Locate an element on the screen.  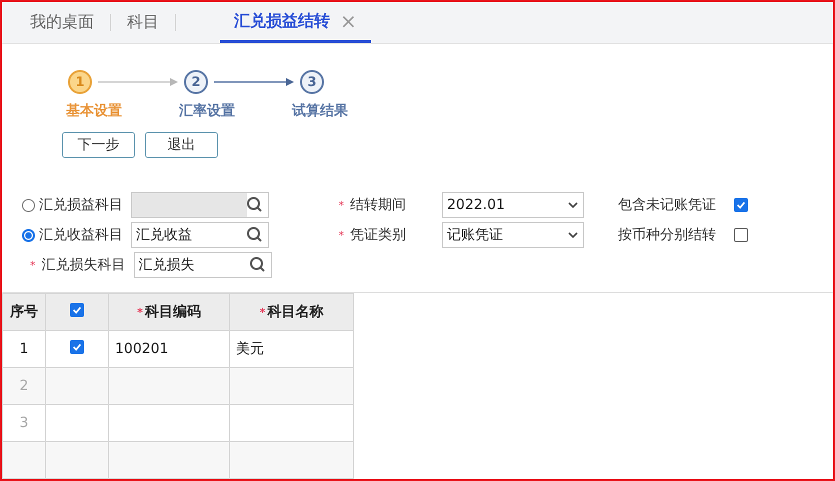
option-label: 包含未记账凭证 is located at coordinates (667, 205).